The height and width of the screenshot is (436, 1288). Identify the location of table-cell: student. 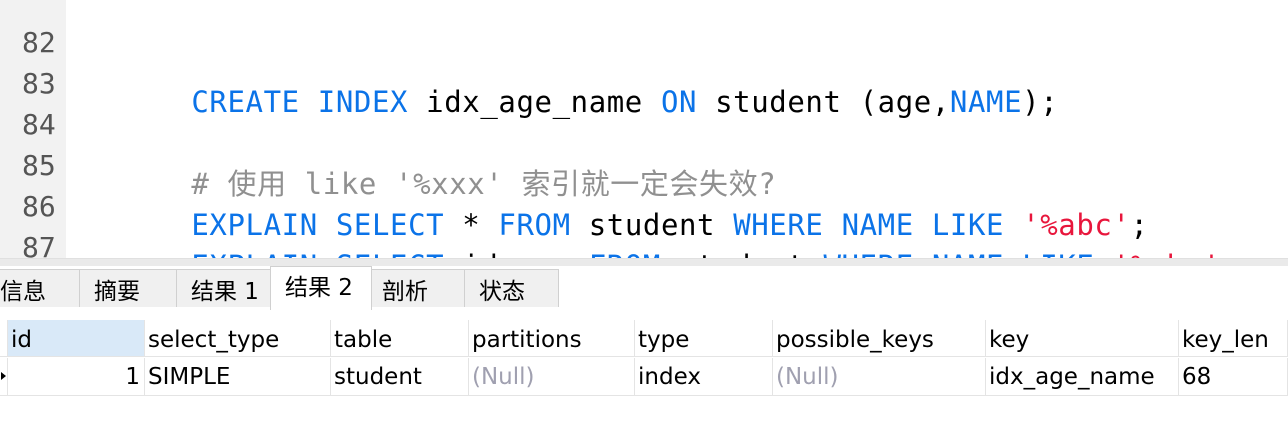
(400, 377).